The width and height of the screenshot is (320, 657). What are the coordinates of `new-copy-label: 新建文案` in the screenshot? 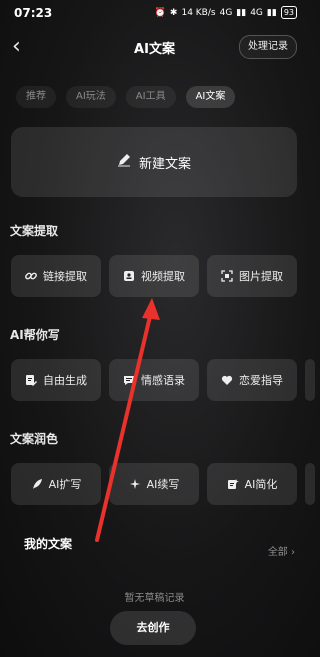 It's located at (164, 164).